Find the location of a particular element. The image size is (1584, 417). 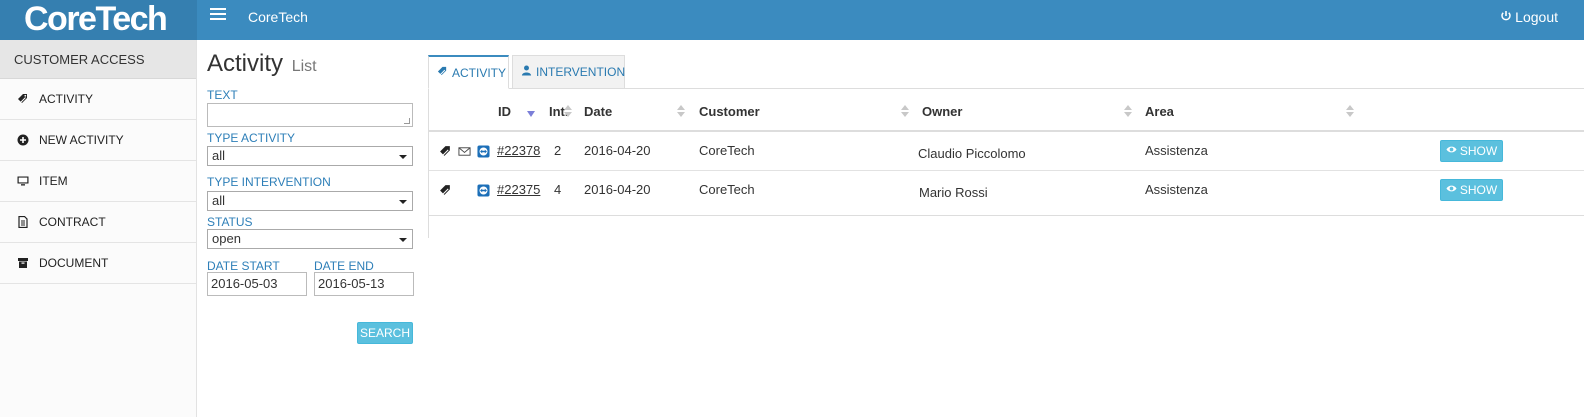

mail-icon is located at coordinates (464, 151).